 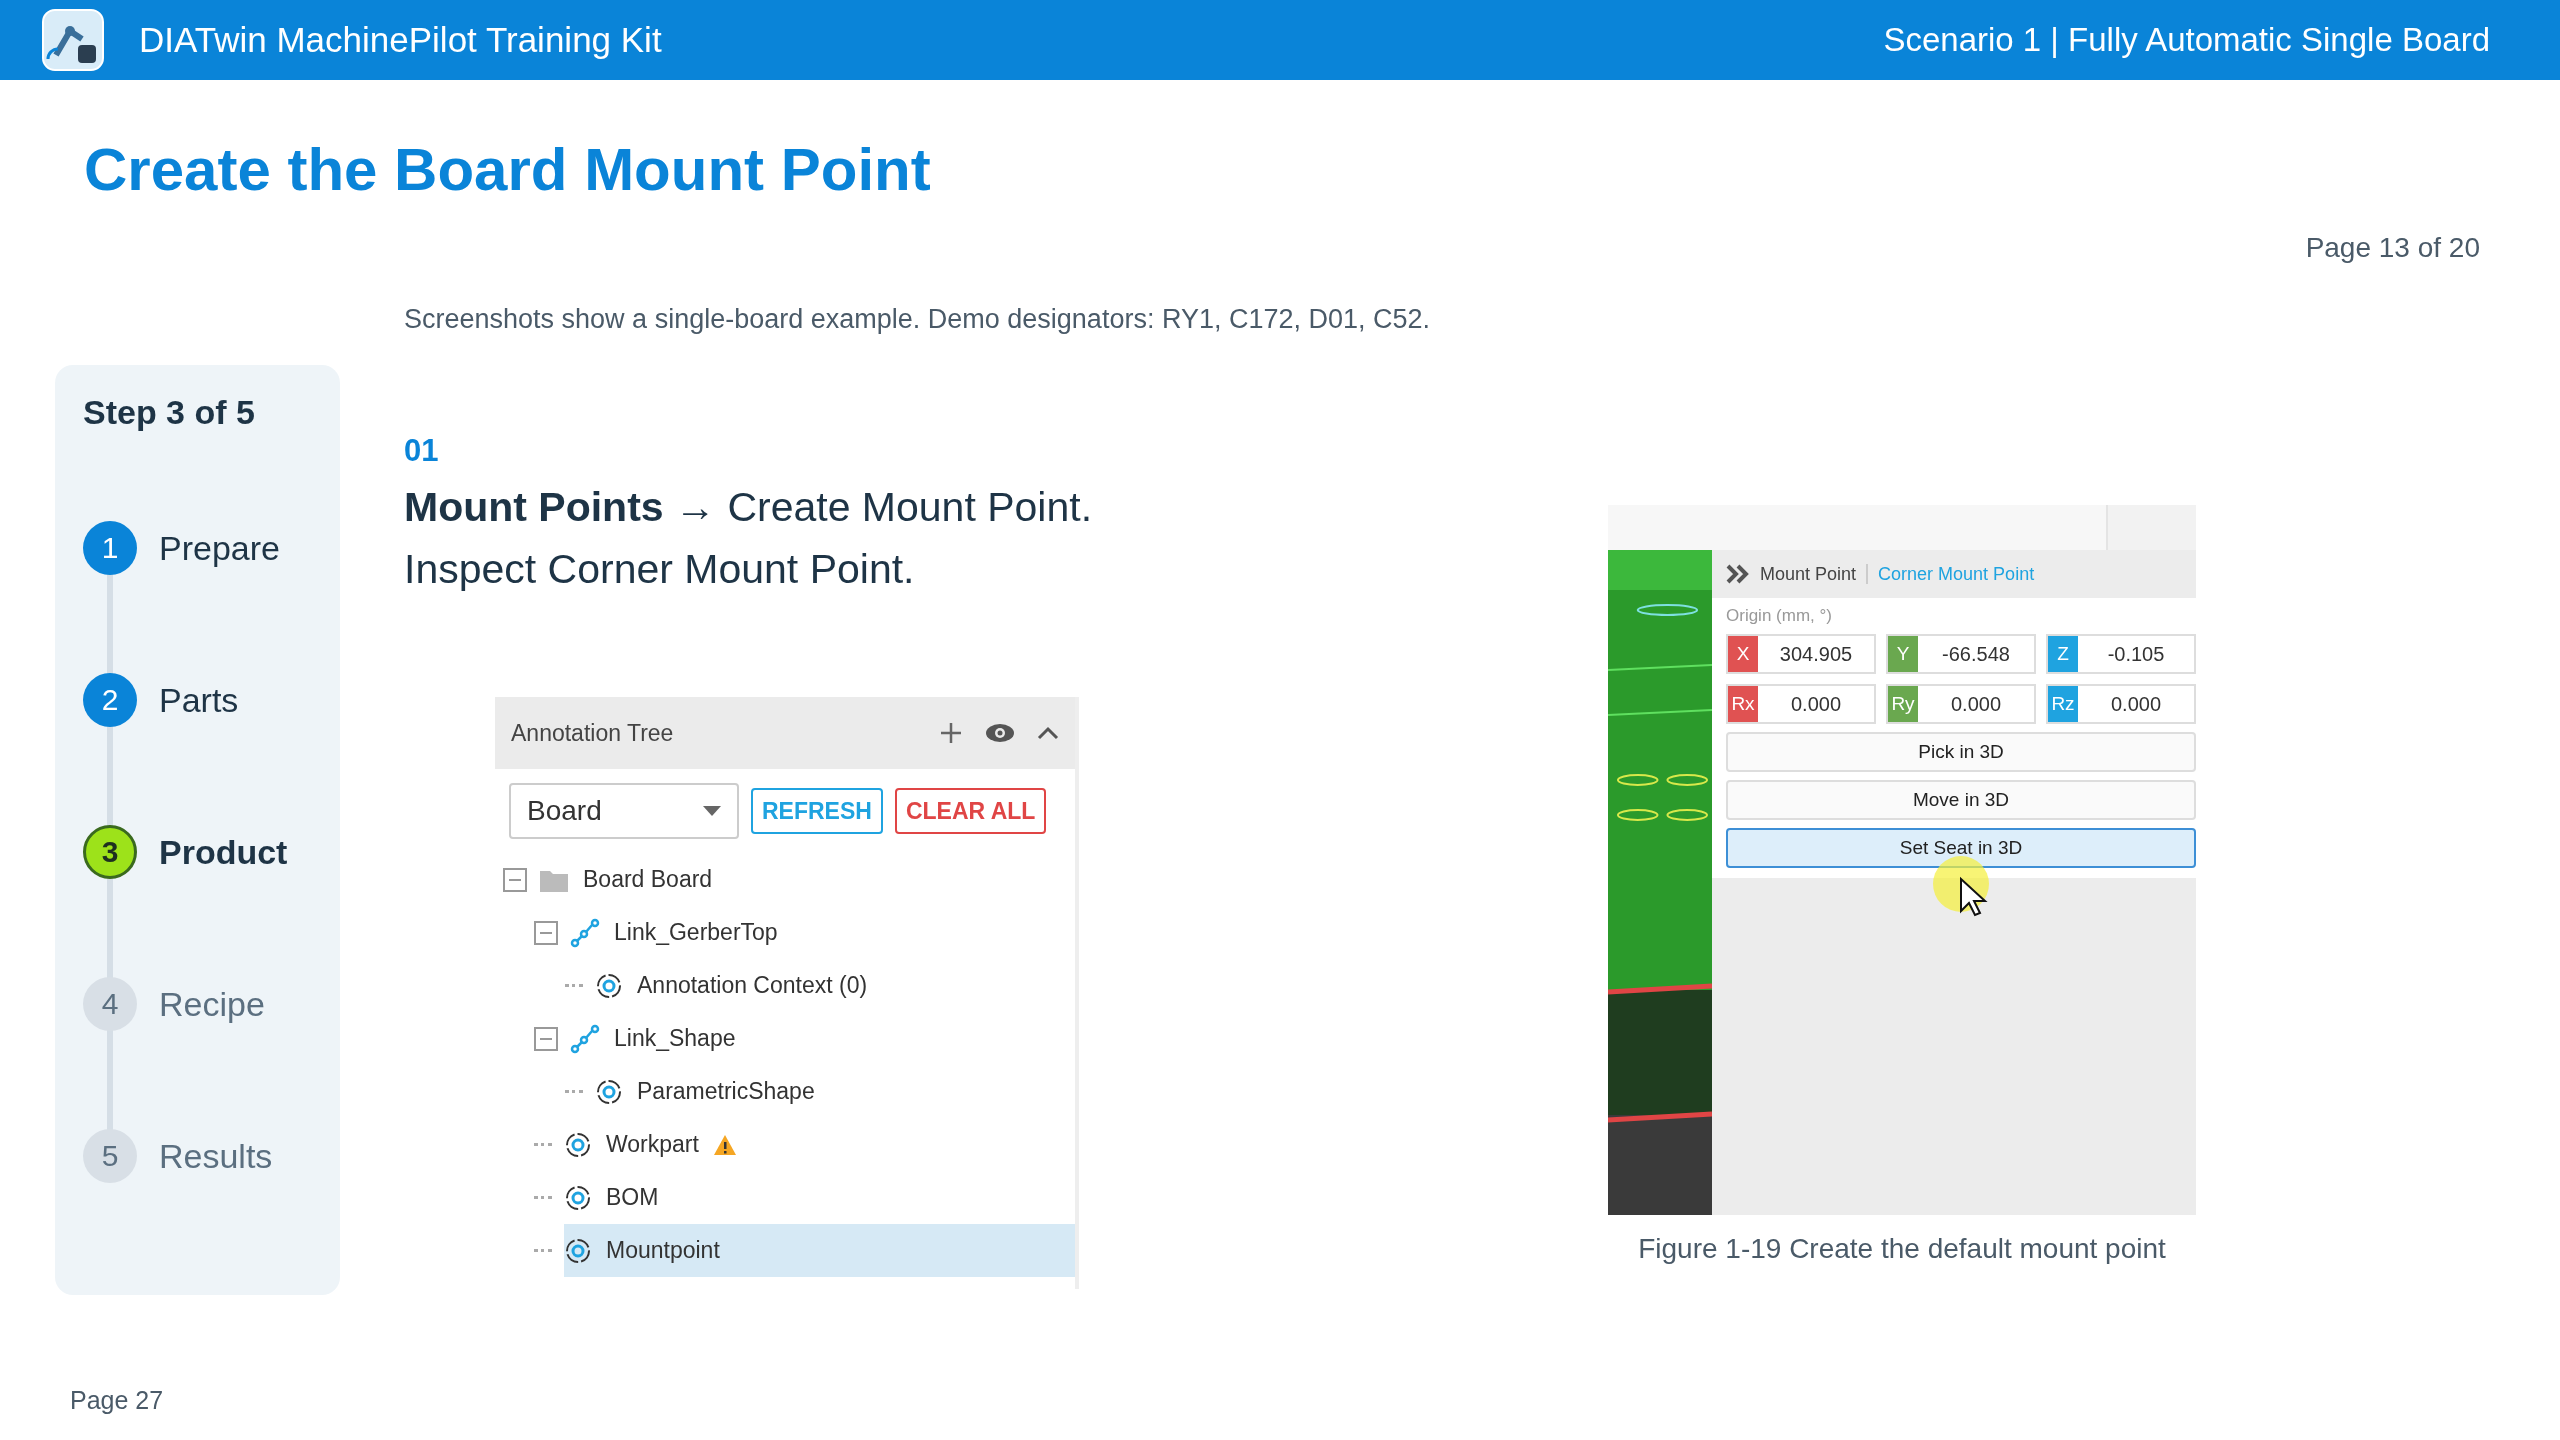 What do you see at coordinates (2392, 248) in the screenshot?
I see `page-counter: Page 13 of 20` at bounding box center [2392, 248].